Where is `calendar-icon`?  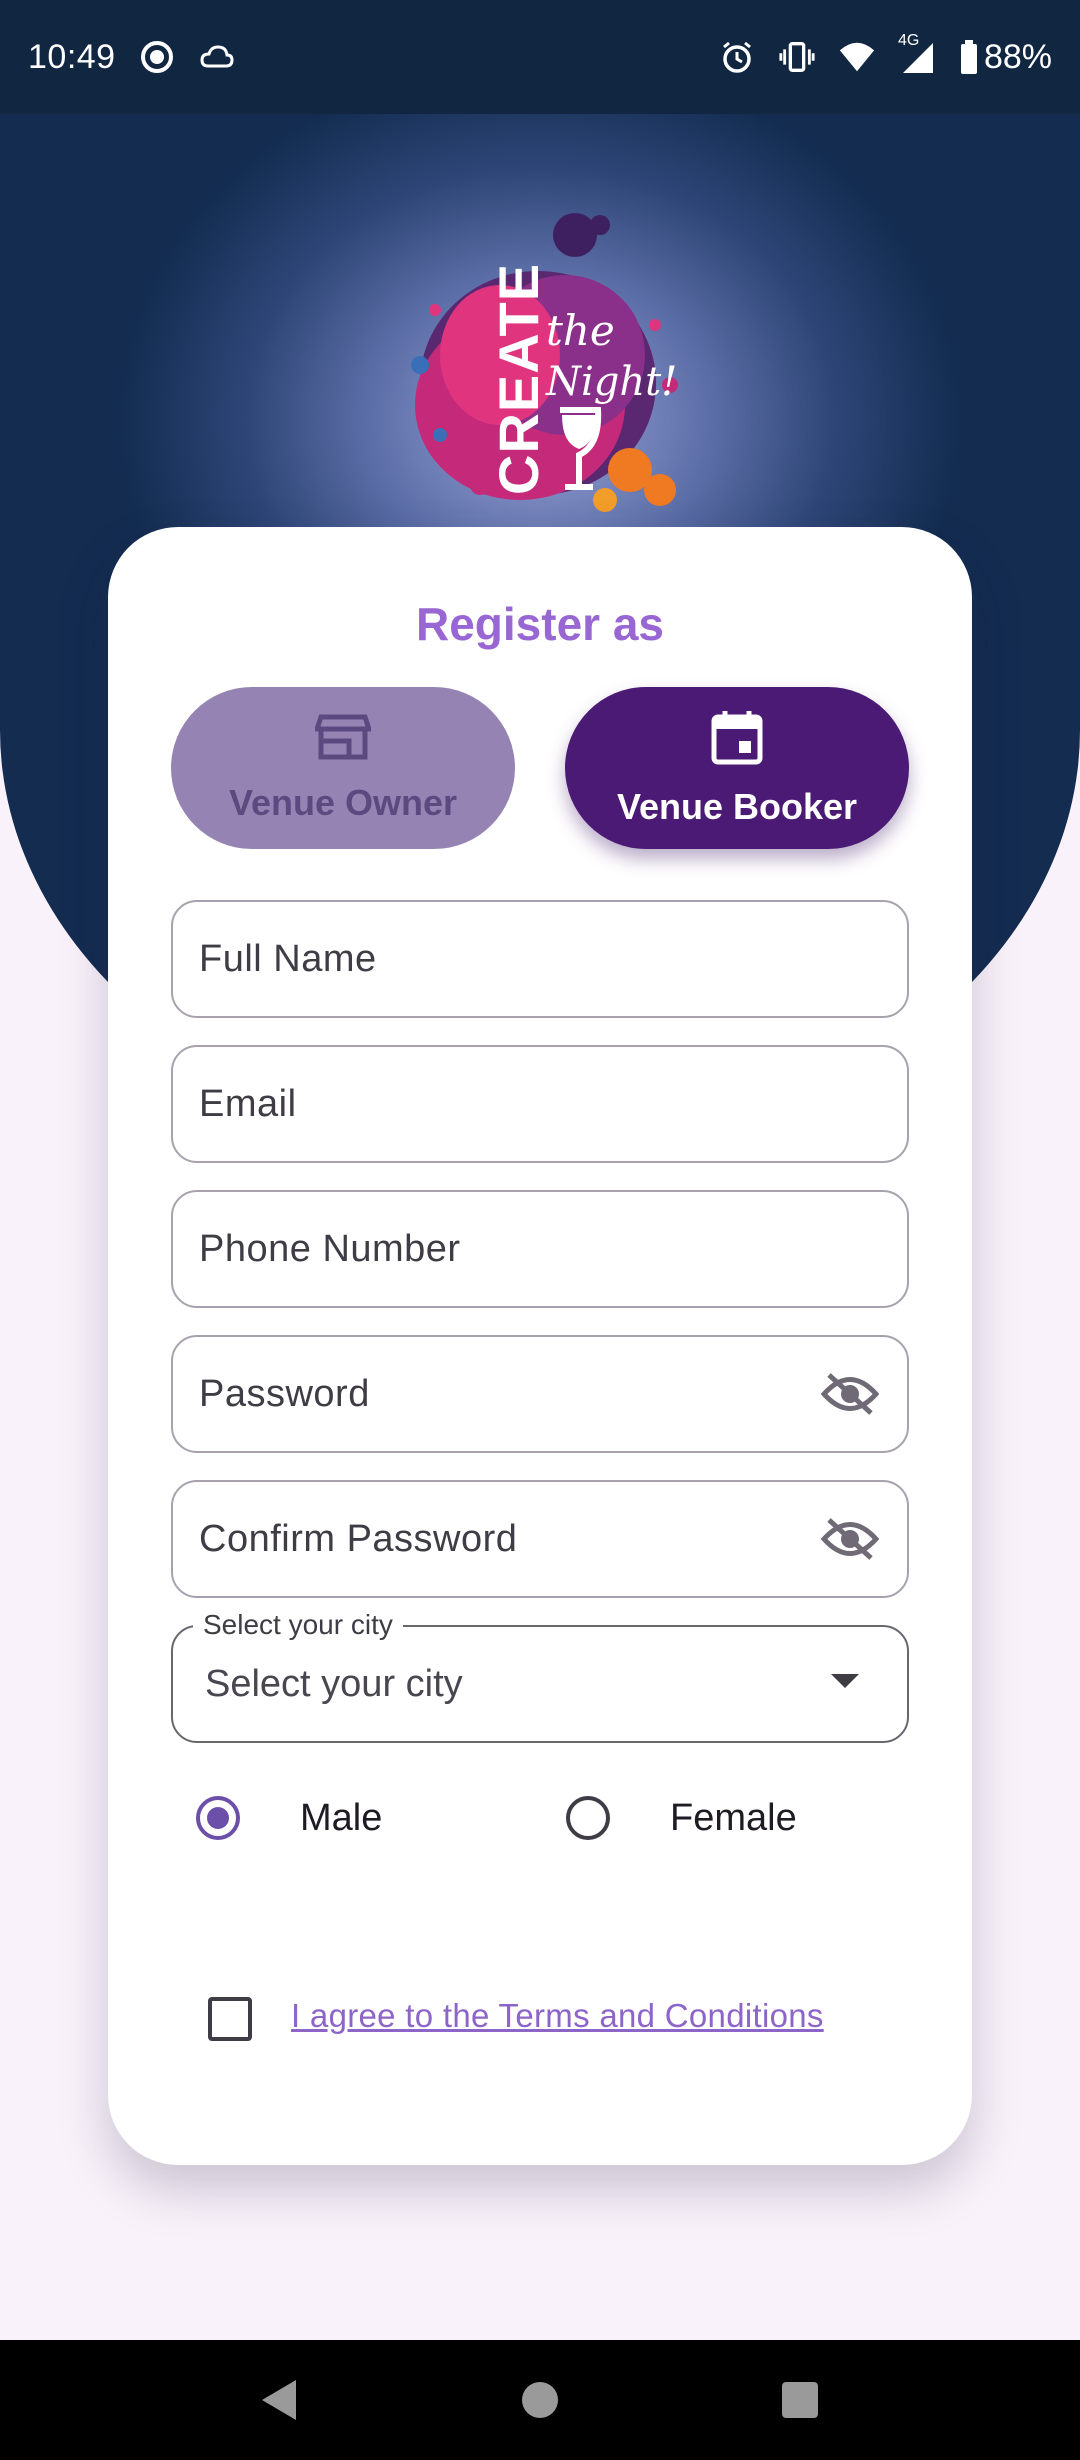
calendar-icon is located at coordinates (737, 741).